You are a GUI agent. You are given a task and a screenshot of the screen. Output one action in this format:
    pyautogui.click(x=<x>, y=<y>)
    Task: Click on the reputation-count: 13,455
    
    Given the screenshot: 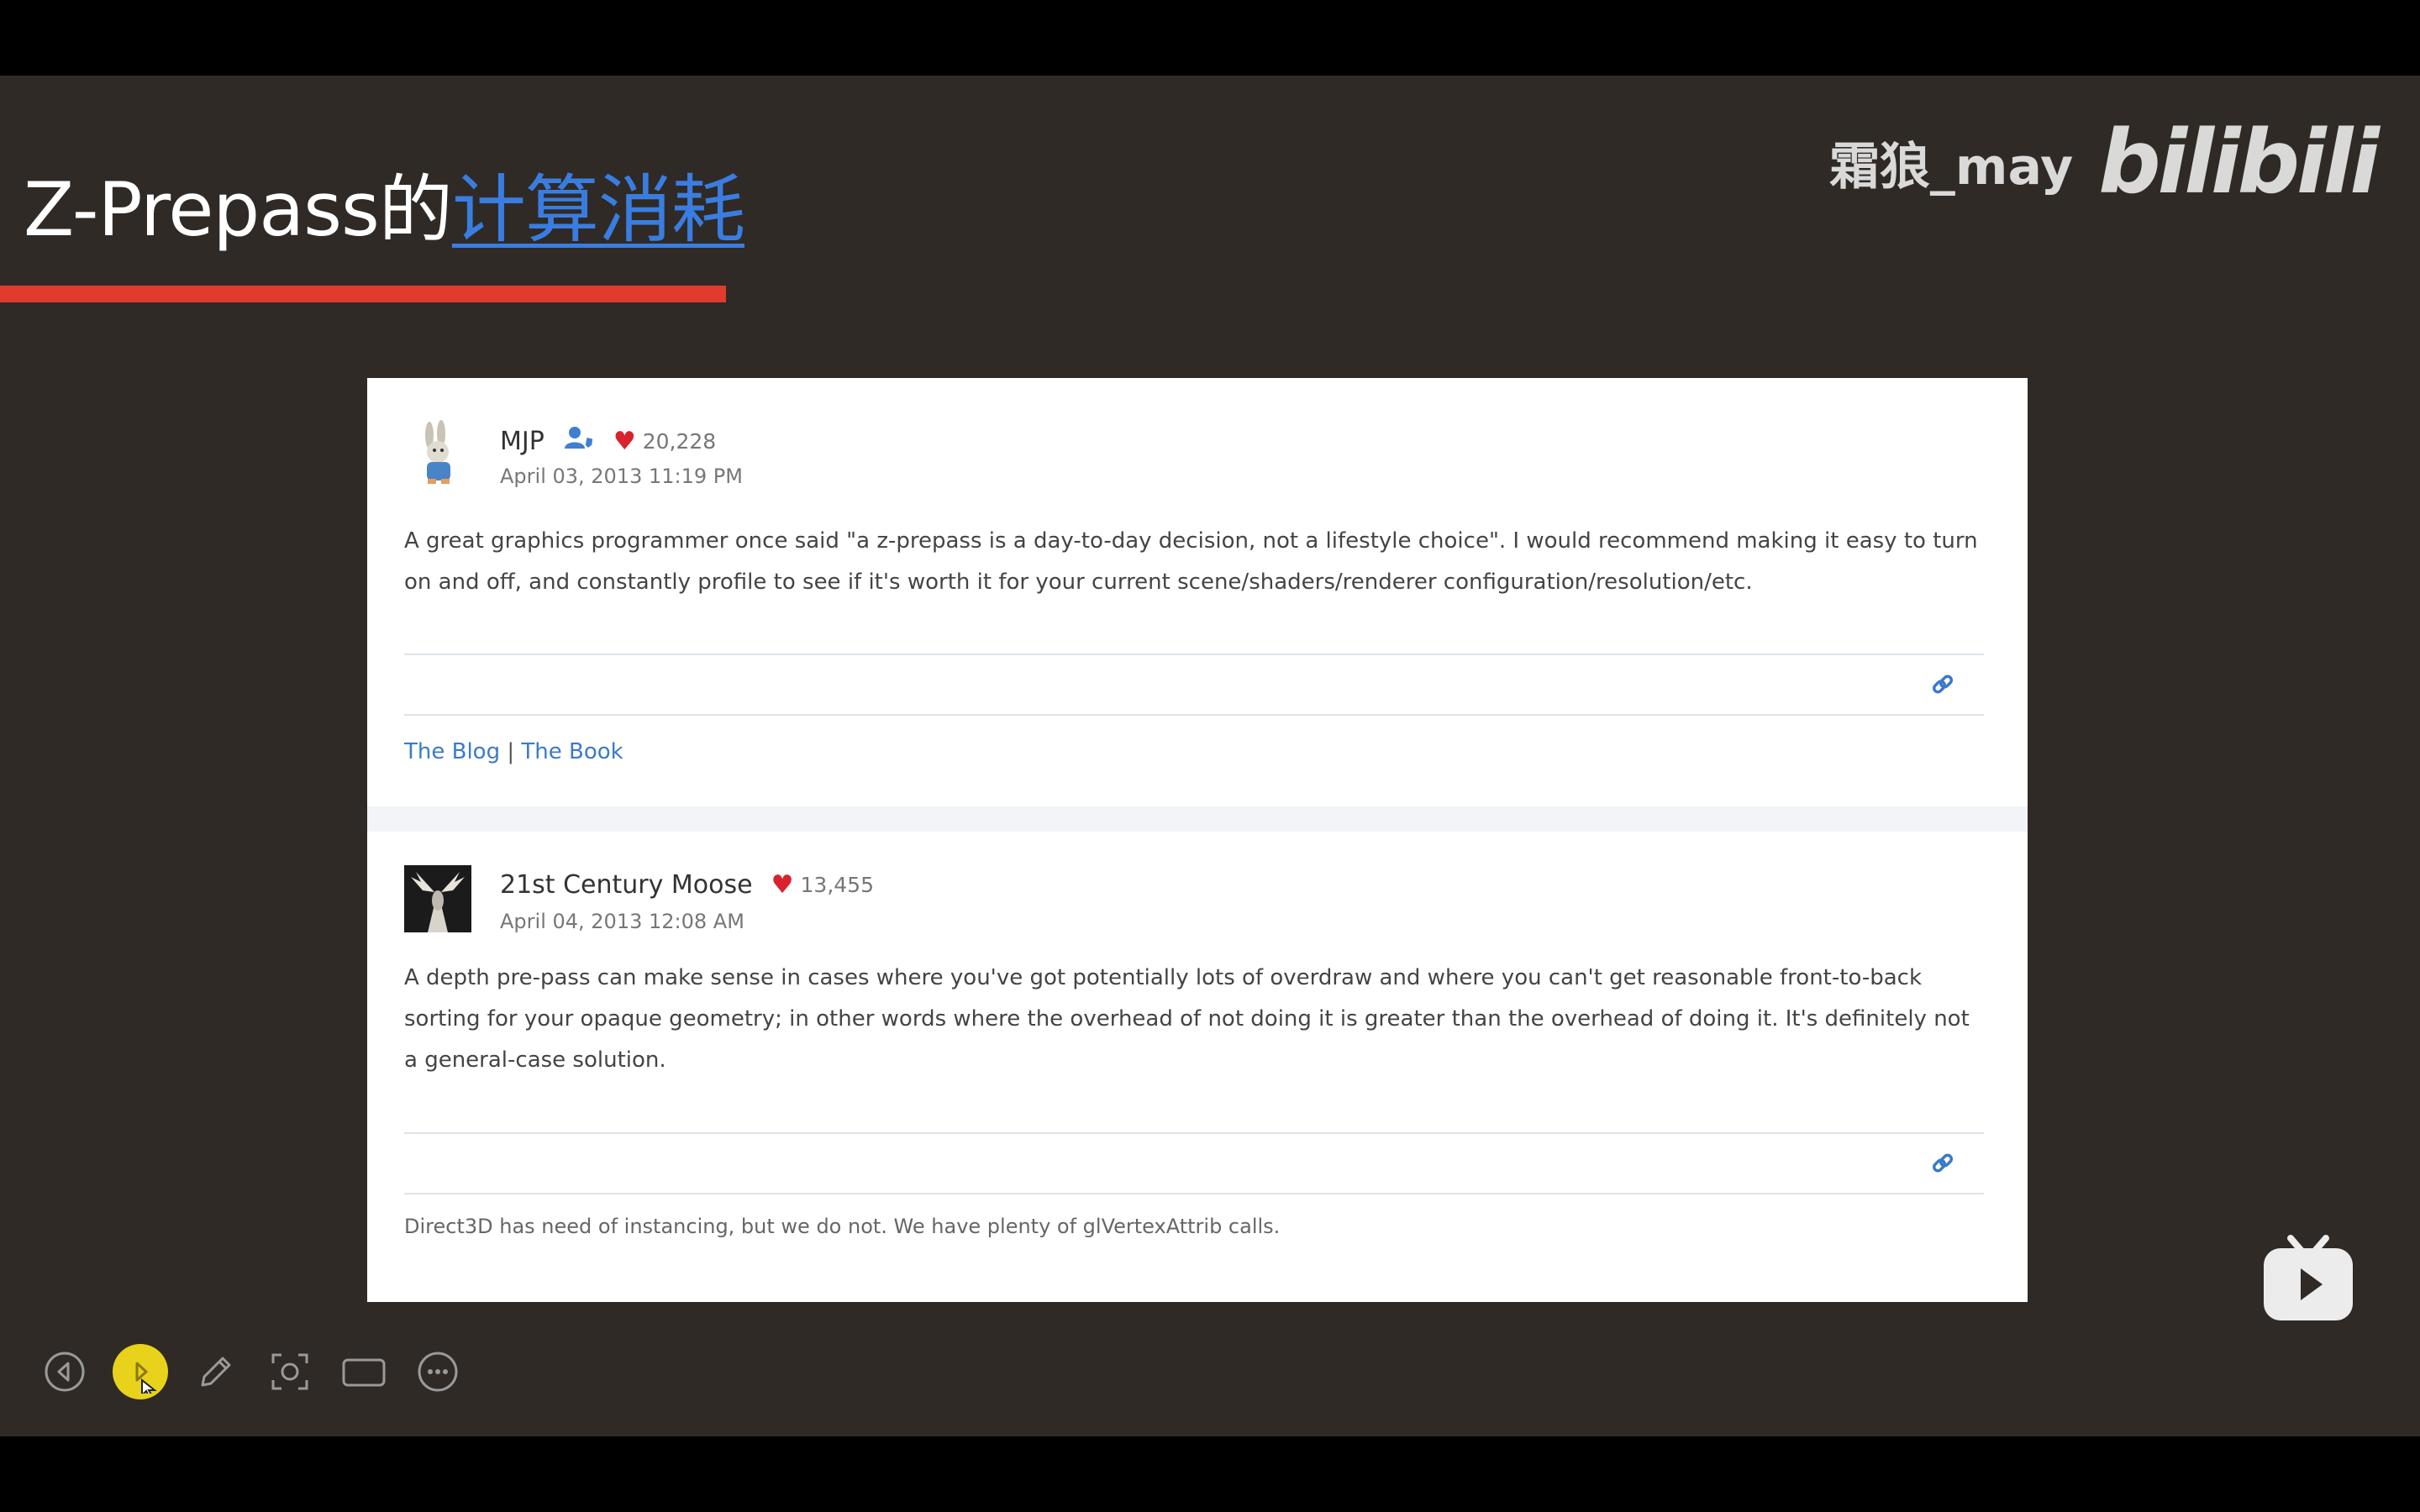 What is the action you would take?
    pyautogui.click(x=837, y=885)
    